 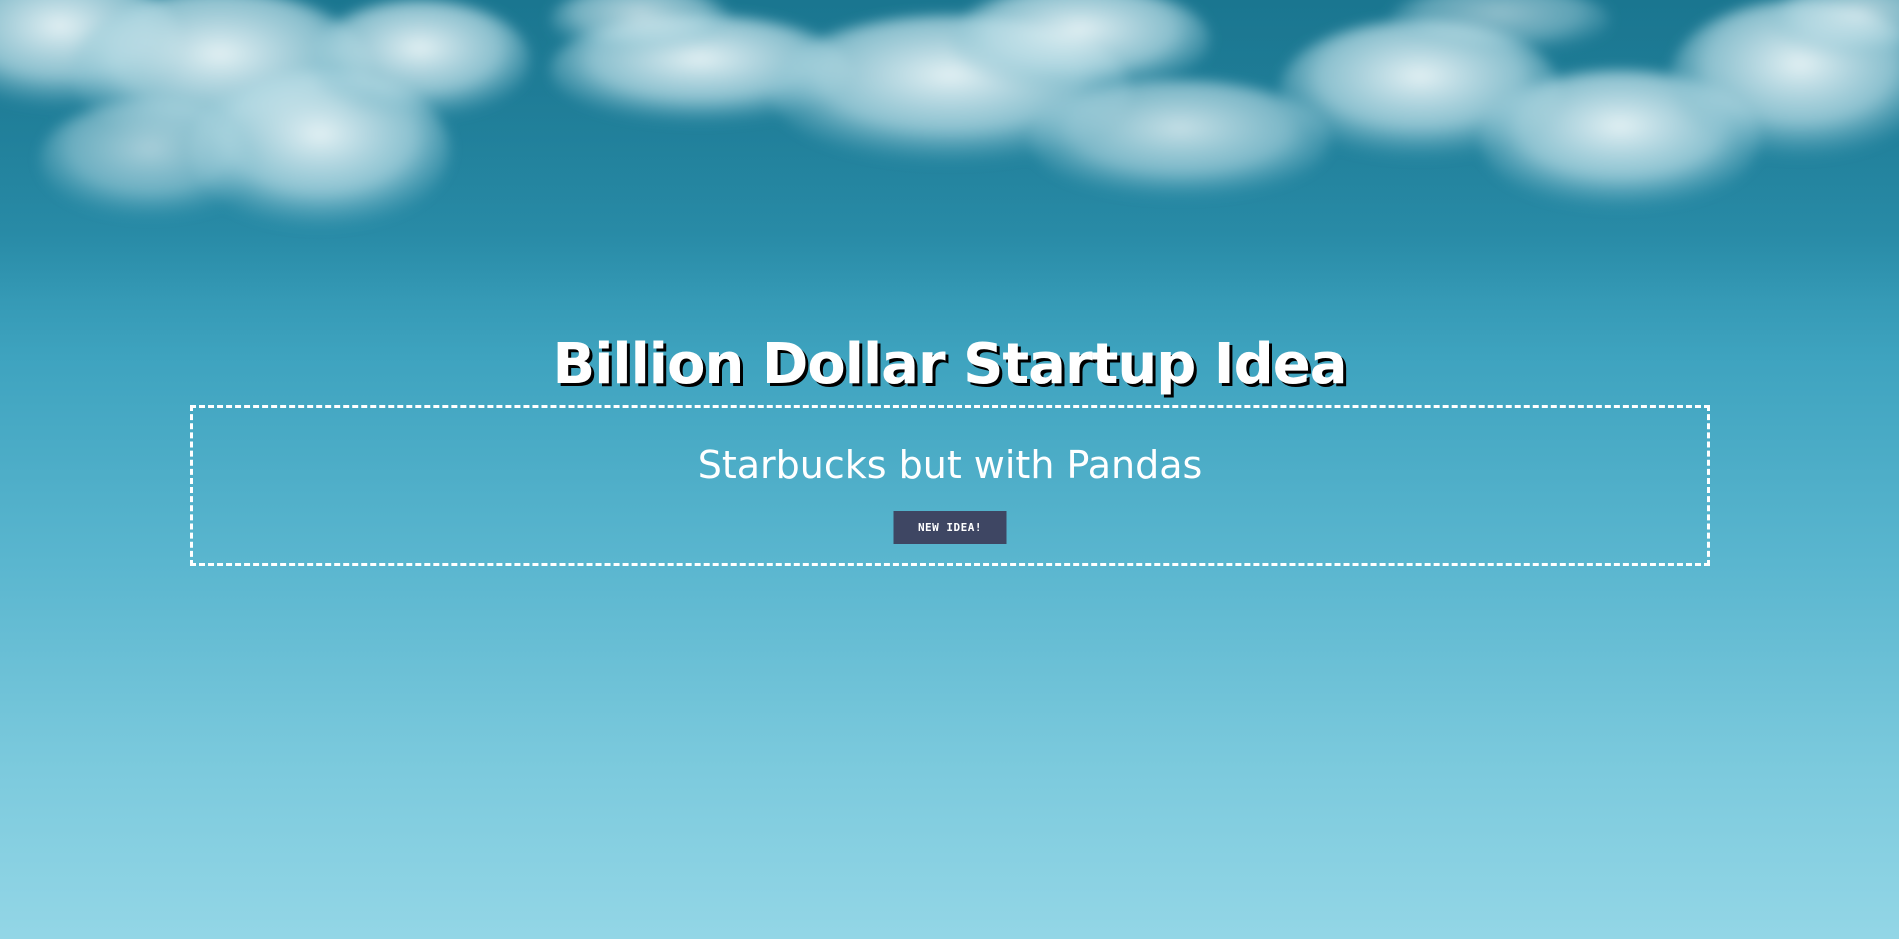 I want to click on idea-text: Starbucks but with Pandas, so click(x=950, y=465).